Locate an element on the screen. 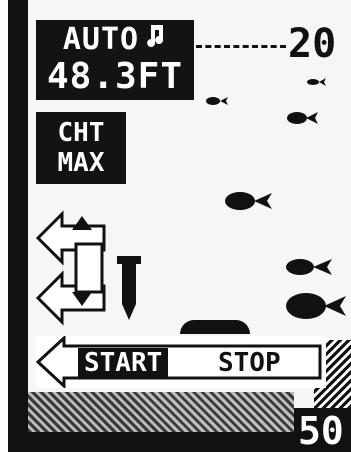  bottom-return is located at coordinates (161, 412).